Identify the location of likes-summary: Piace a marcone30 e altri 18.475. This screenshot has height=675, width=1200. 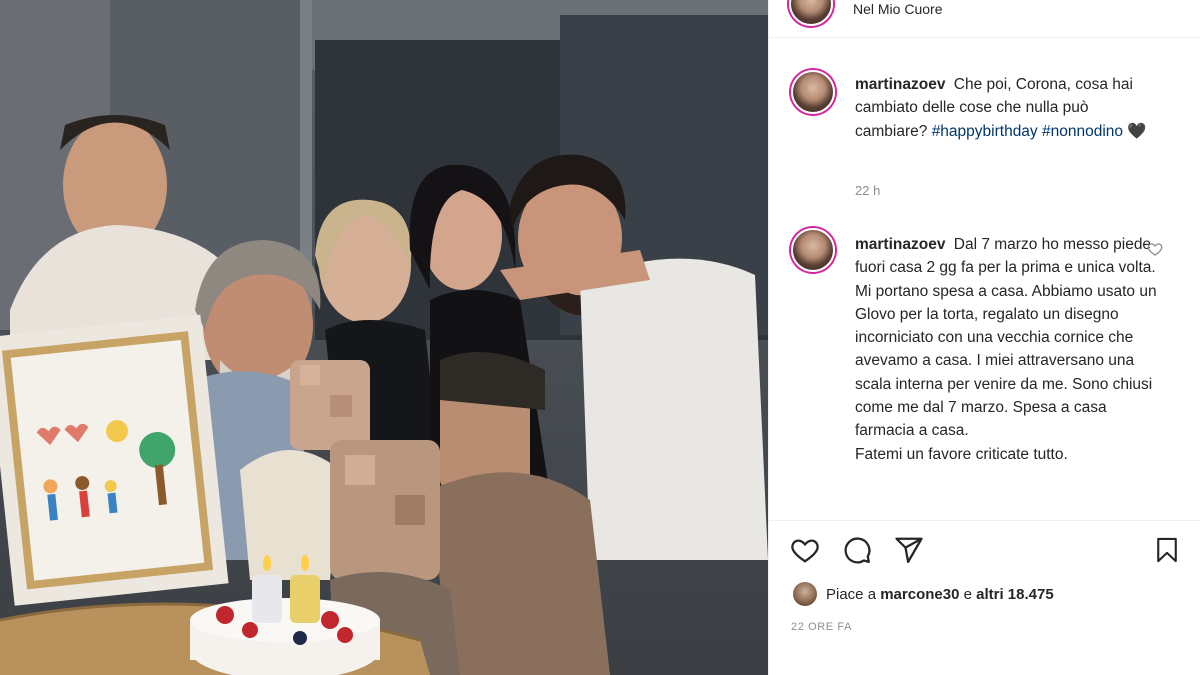
(923, 594).